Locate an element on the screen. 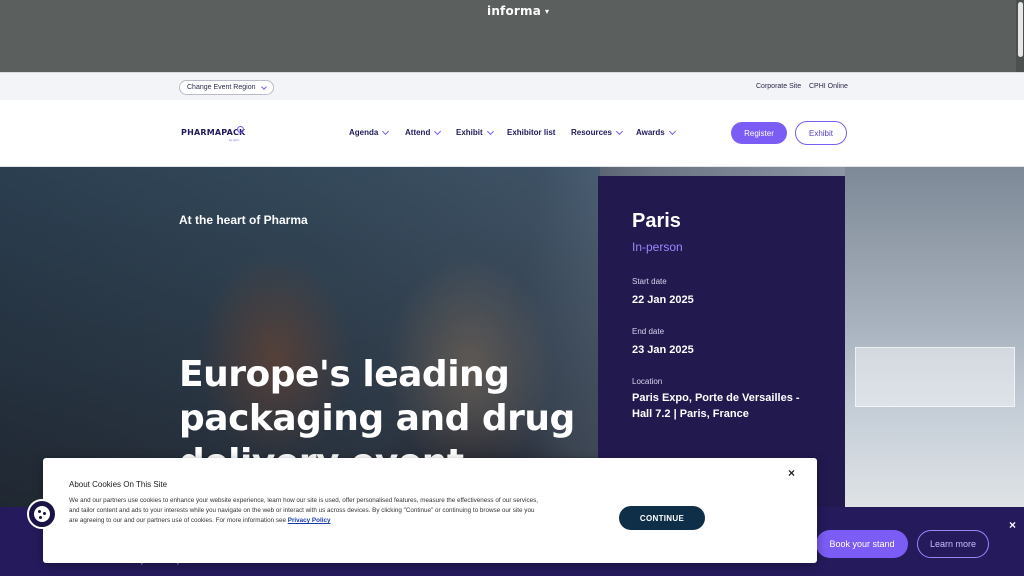 The height and width of the screenshot is (576, 1024). informa-logo-text: informa is located at coordinates (514, 11).